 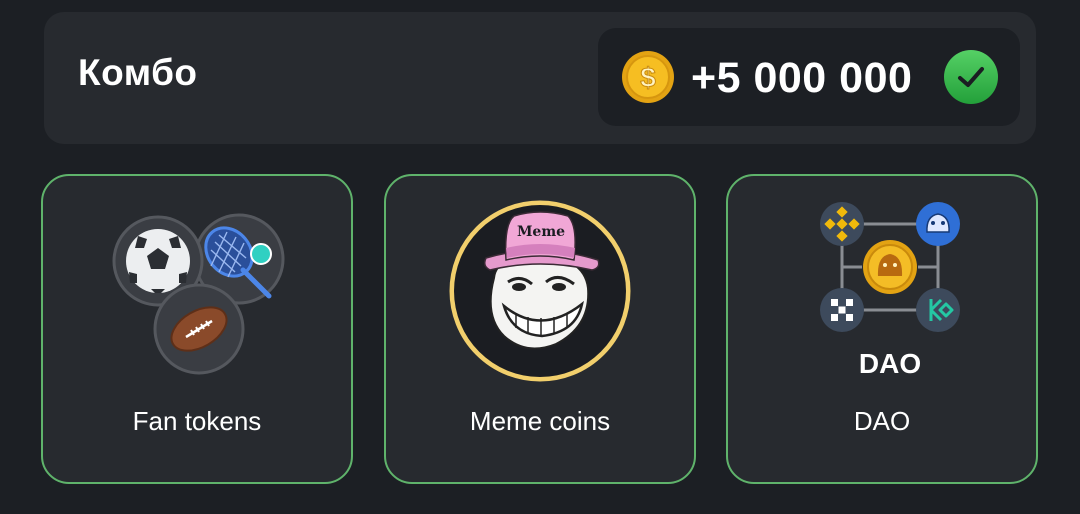 What do you see at coordinates (138, 72) in the screenshot?
I see `combo-title: Комбо` at bounding box center [138, 72].